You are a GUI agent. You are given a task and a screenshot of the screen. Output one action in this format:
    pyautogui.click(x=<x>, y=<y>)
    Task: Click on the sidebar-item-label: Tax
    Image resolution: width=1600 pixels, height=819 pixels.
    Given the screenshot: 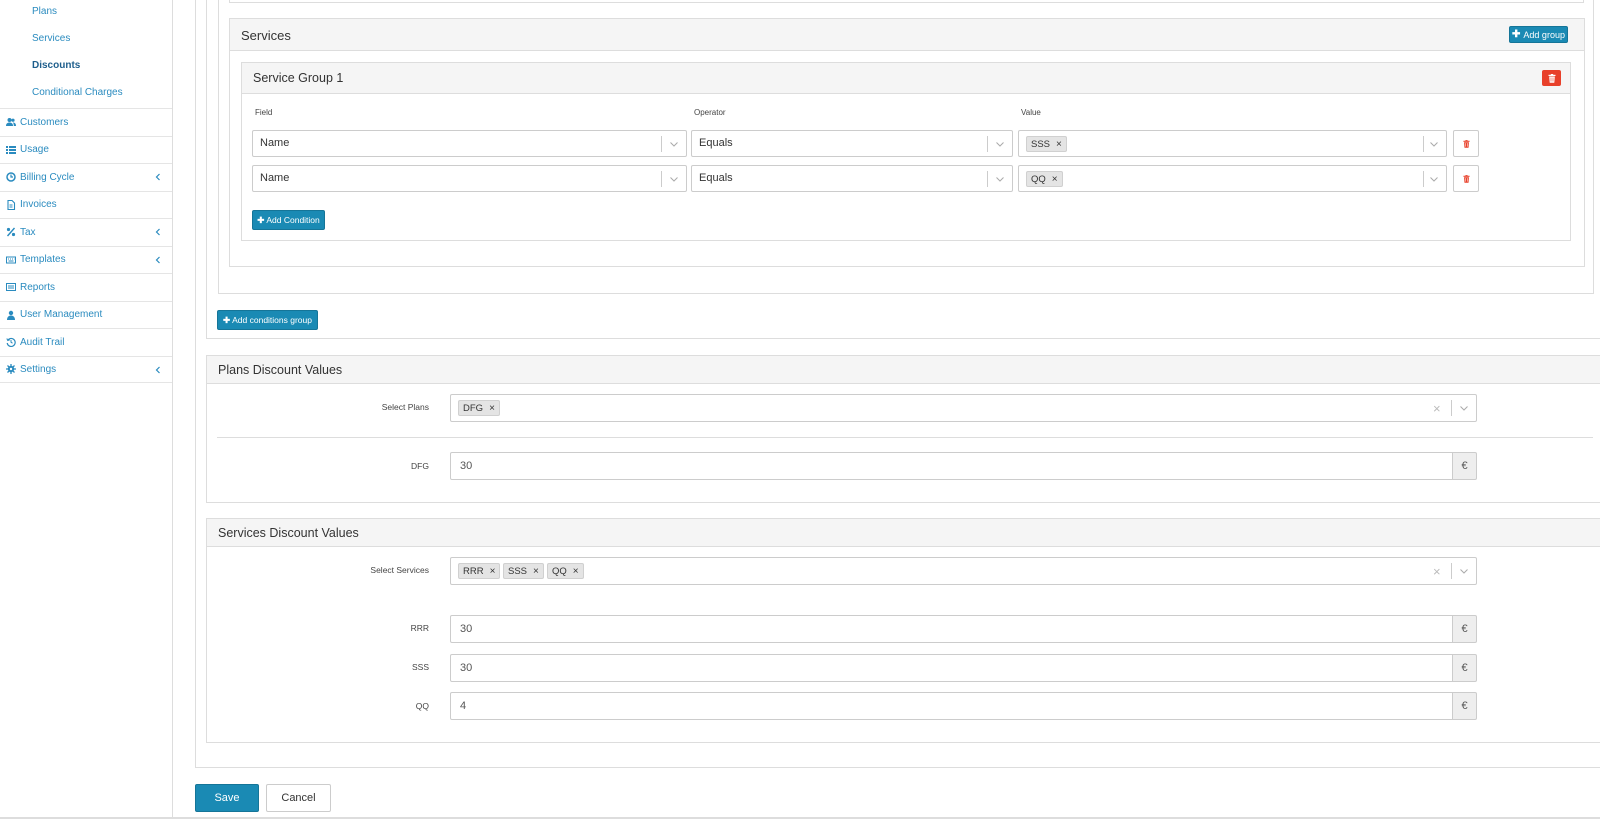 What is the action you would take?
    pyautogui.click(x=28, y=232)
    